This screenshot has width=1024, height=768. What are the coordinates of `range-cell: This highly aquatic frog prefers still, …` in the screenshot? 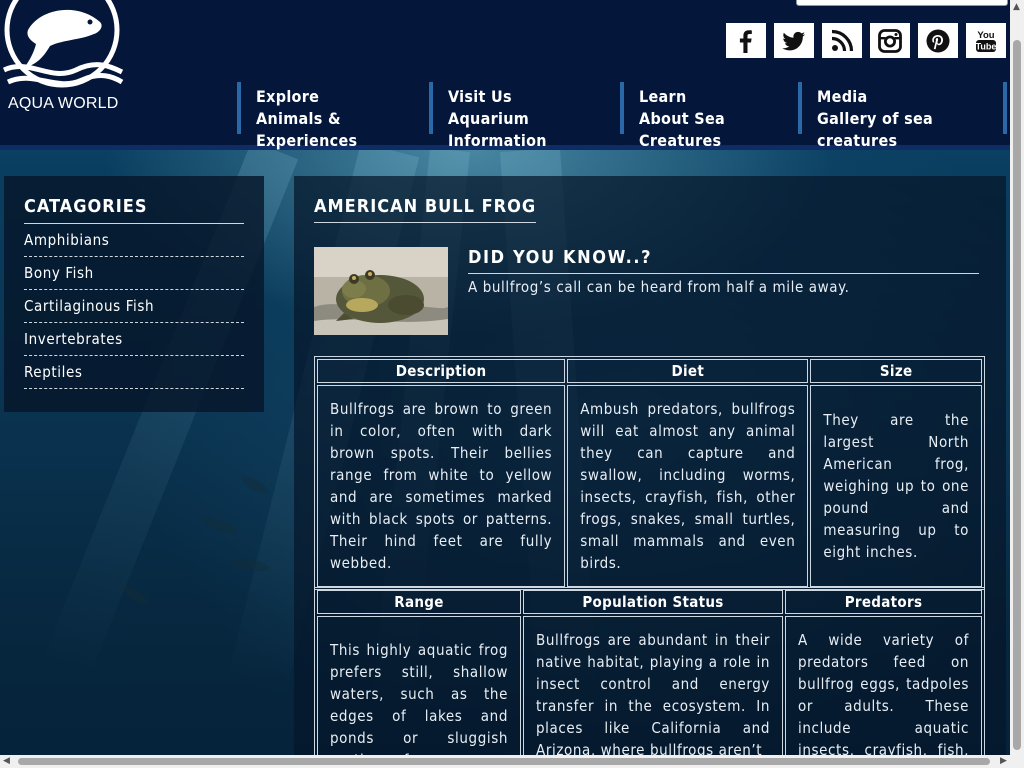 It's located at (419, 685).